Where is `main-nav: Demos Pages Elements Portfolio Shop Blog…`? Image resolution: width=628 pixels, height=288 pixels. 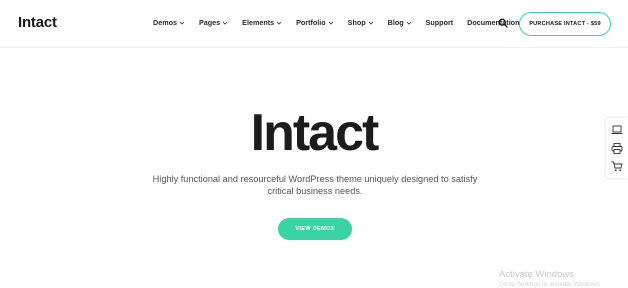
main-nav: Demos Pages Elements Portfolio Shop Blog… is located at coordinates (343, 22).